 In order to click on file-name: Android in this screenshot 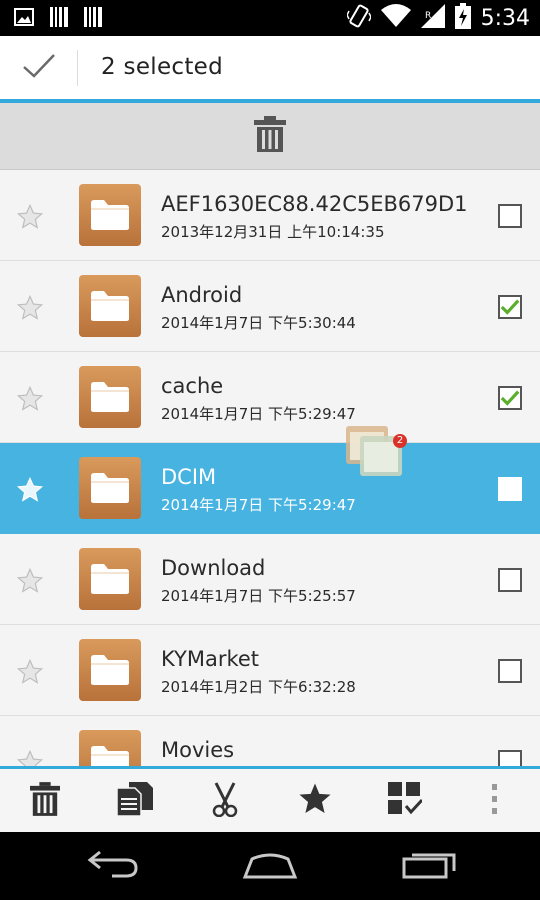, I will do `click(202, 295)`.